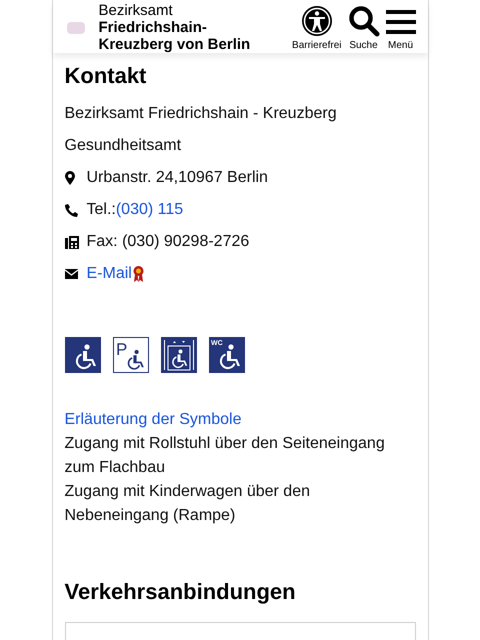 This screenshot has height=640, width=480. I want to click on parking-icon: P, so click(130, 355).